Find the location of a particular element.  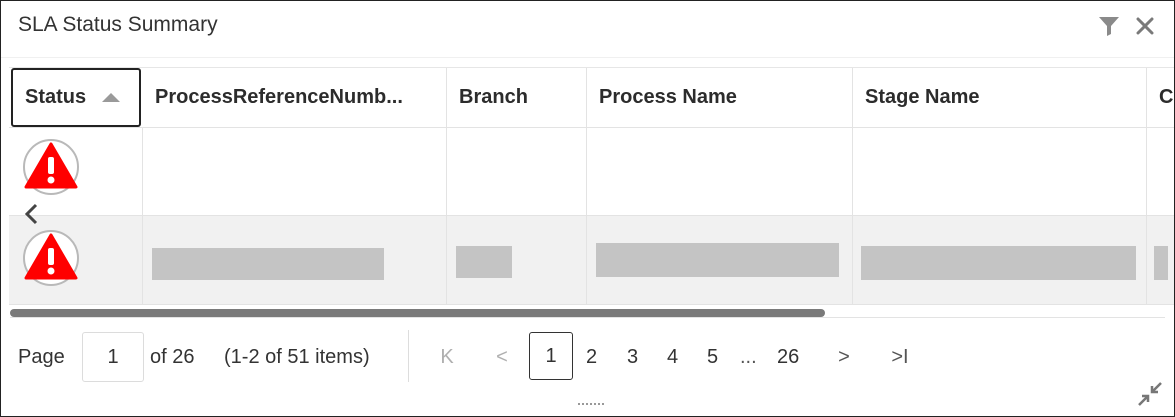

resize-handle is located at coordinates (591, 405).